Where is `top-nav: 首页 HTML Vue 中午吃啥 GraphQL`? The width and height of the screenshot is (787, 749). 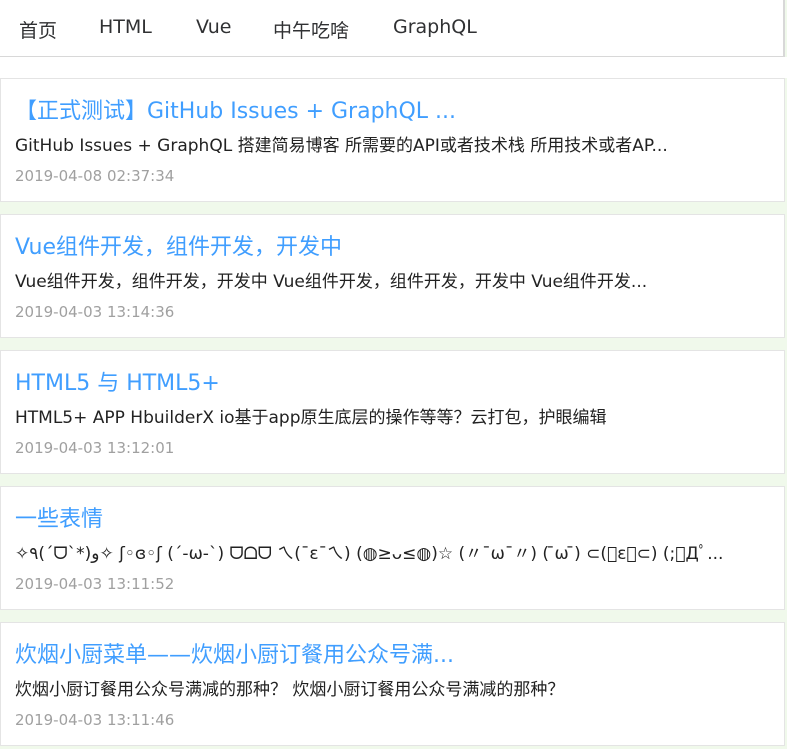
top-nav: 首页 HTML Vue 中午吃啥 GraphQL is located at coordinates (392, 28).